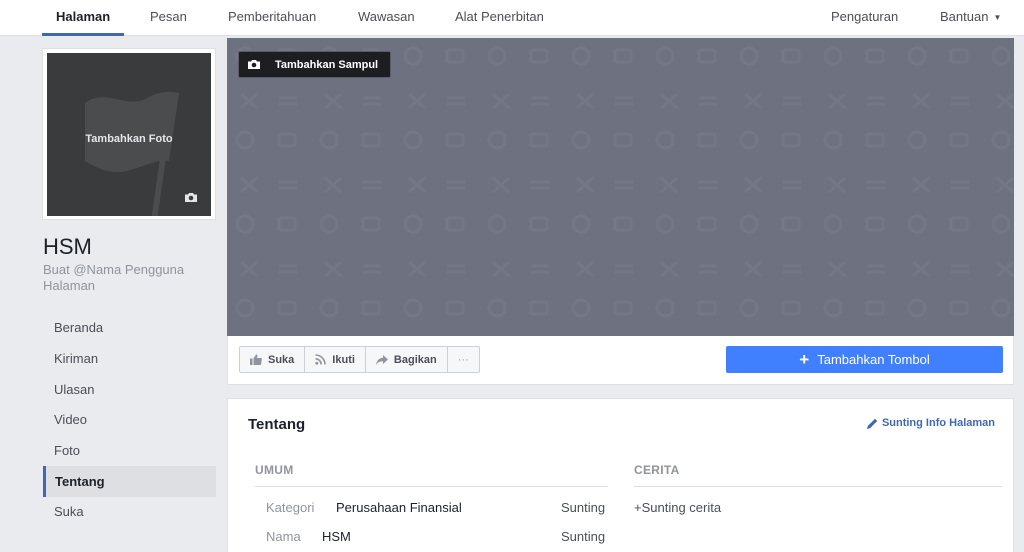  What do you see at coordinates (964, 16) in the screenshot?
I see `nav-help-label: Bantuan` at bounding box center [964, 16].